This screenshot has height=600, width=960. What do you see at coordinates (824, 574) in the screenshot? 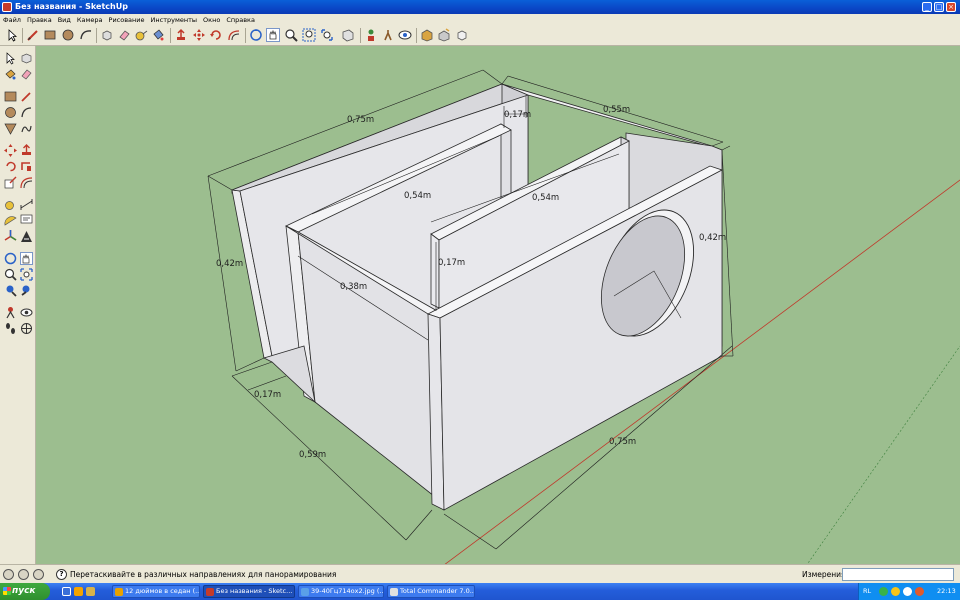
I see `measurements-label: Измерения` at bounding box center [824, 574].